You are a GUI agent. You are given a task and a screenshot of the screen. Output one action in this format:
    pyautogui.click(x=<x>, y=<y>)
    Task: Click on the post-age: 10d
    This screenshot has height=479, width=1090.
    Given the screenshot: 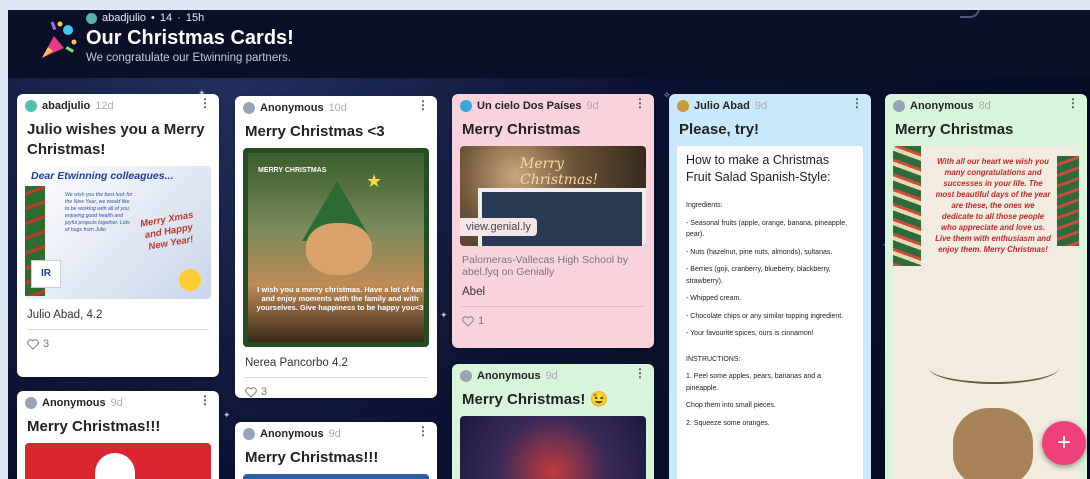 What is the action you would take?
    pyautogui.click(x=337, y=108)
    